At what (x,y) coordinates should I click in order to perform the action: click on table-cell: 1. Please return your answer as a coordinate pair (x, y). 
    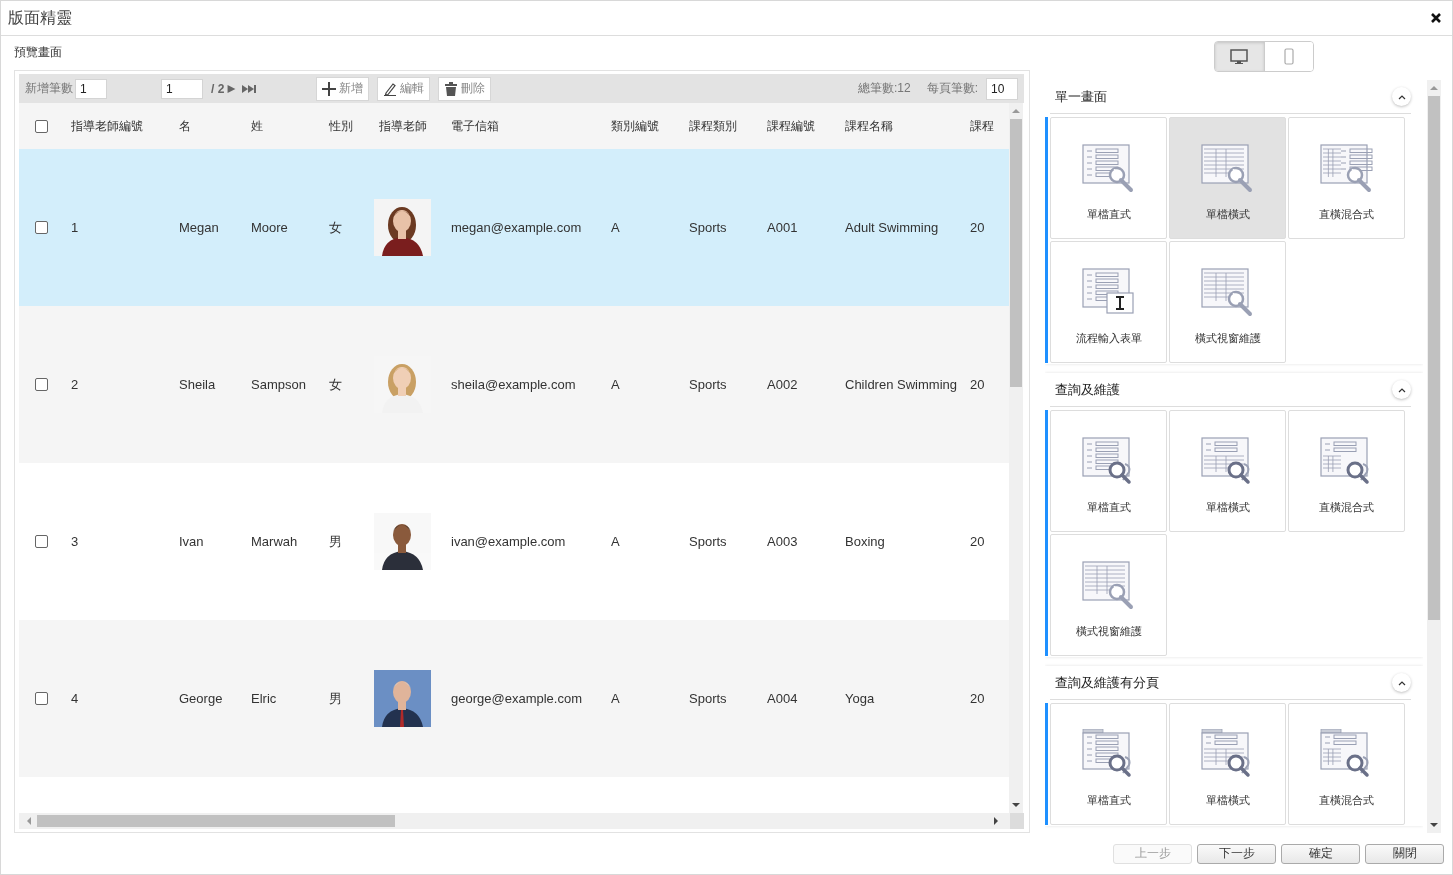
    Looking at the image, I should click on (75, 227).